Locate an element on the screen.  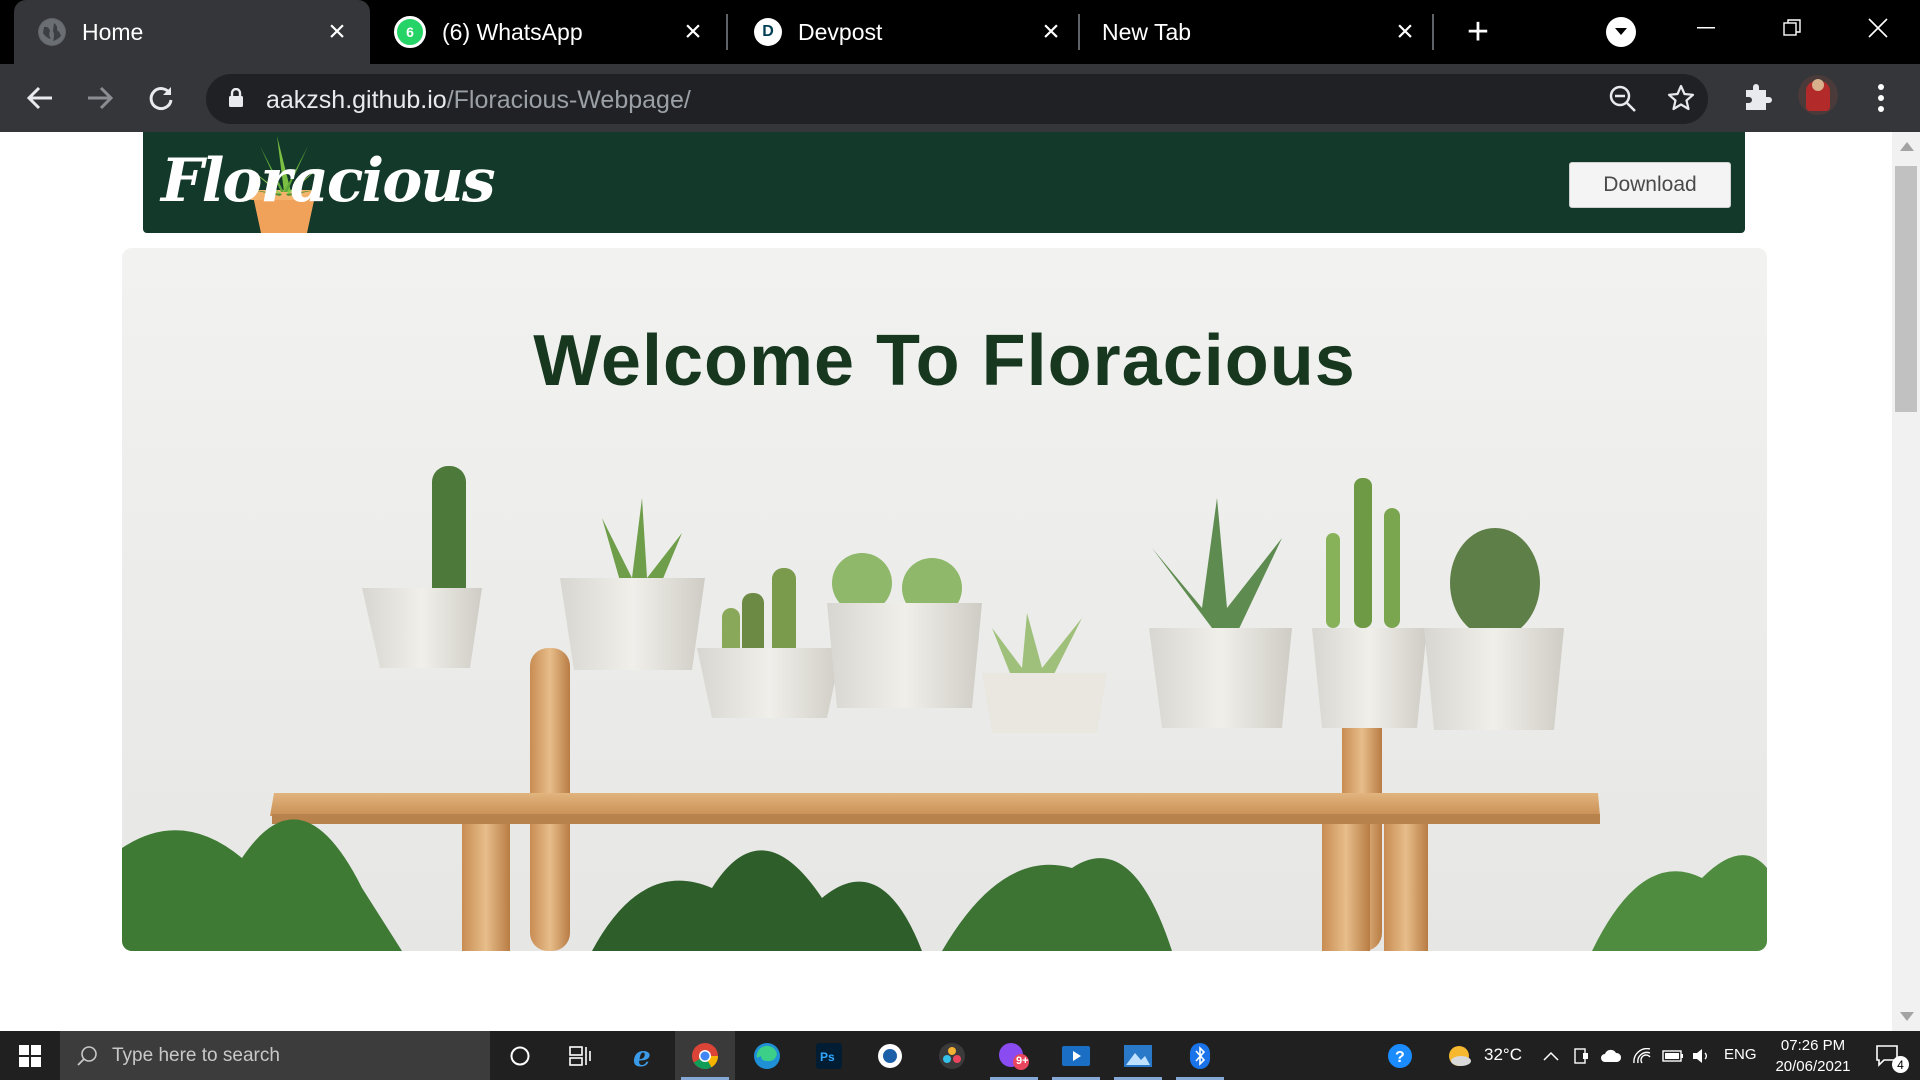
app-circle-icon is located at coordinates (890, 1055).